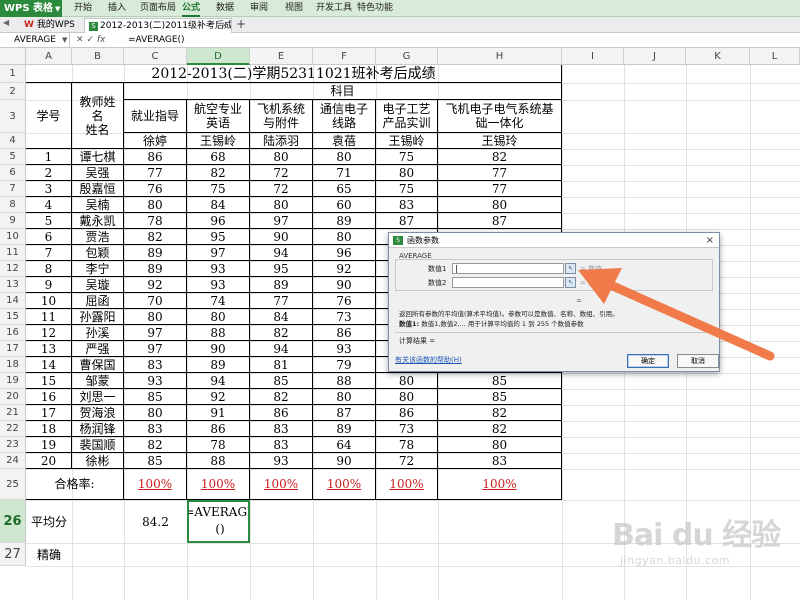 The height and width of the screenshot is (600, 800). I want to click on column-header-h: H, so click(500, 56).